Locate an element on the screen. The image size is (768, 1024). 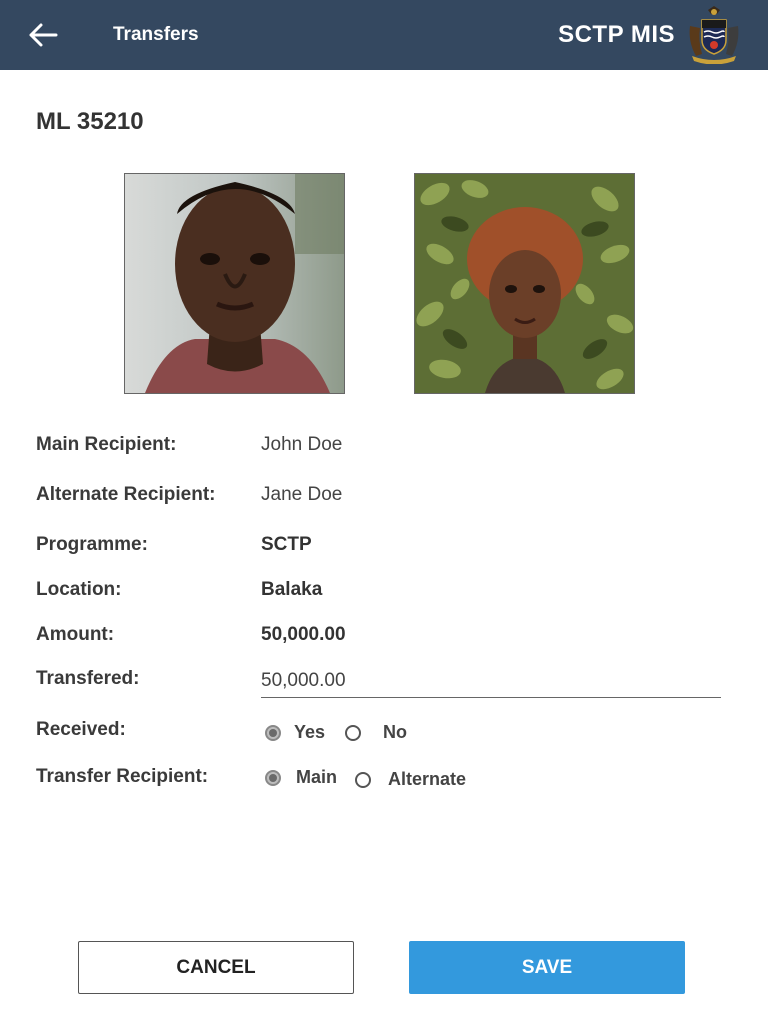
received-no-radio: No is located at coordinates (376, 732).